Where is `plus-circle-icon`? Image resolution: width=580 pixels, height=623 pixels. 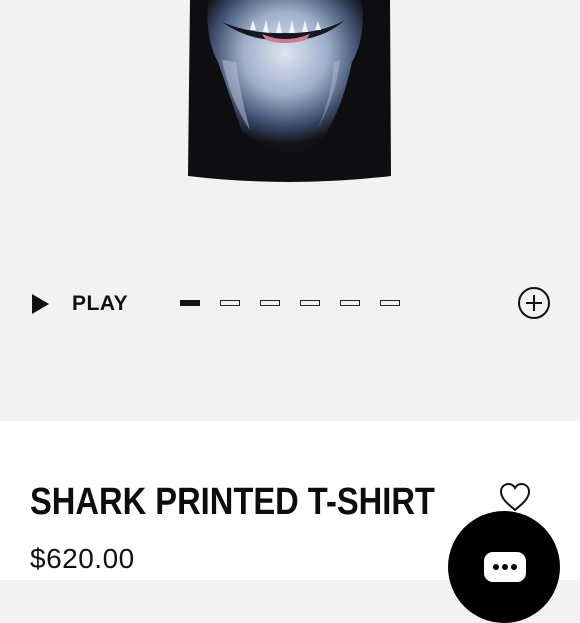 plus-circle-icon is located at coordinates (534, 303).